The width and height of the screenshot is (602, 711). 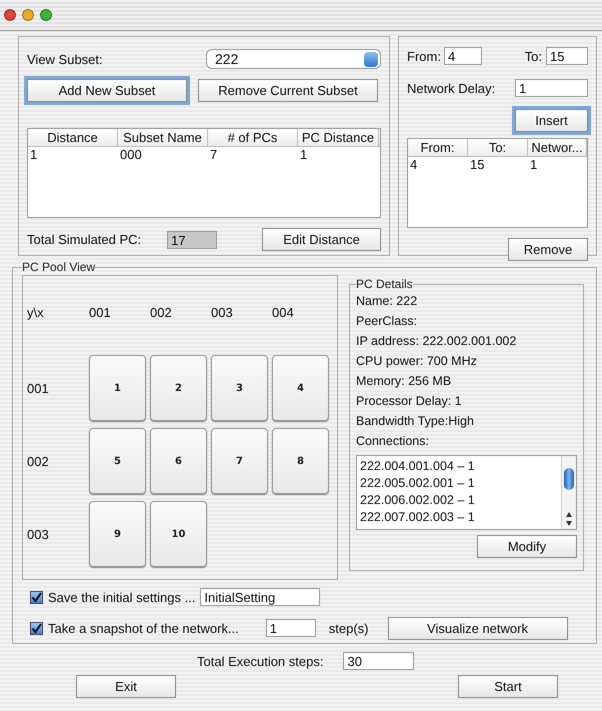 I want to click on to-label: To:, so click(x=533, y=56).